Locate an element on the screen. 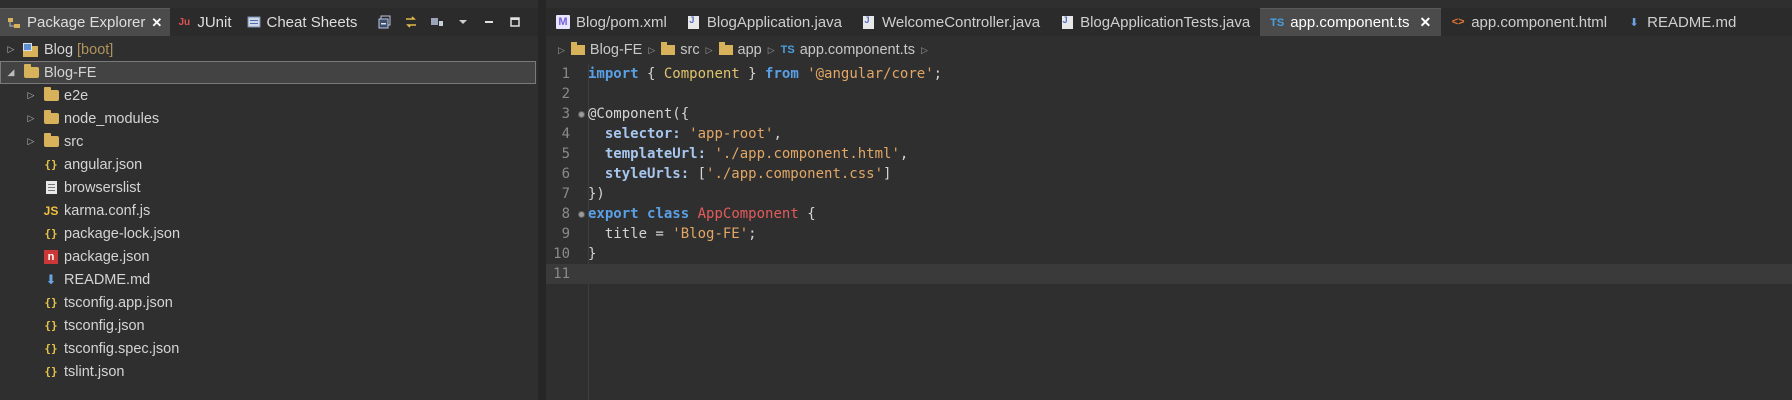  tree-item-label: tsconfig.app.json is located at coordinates (118, 302).